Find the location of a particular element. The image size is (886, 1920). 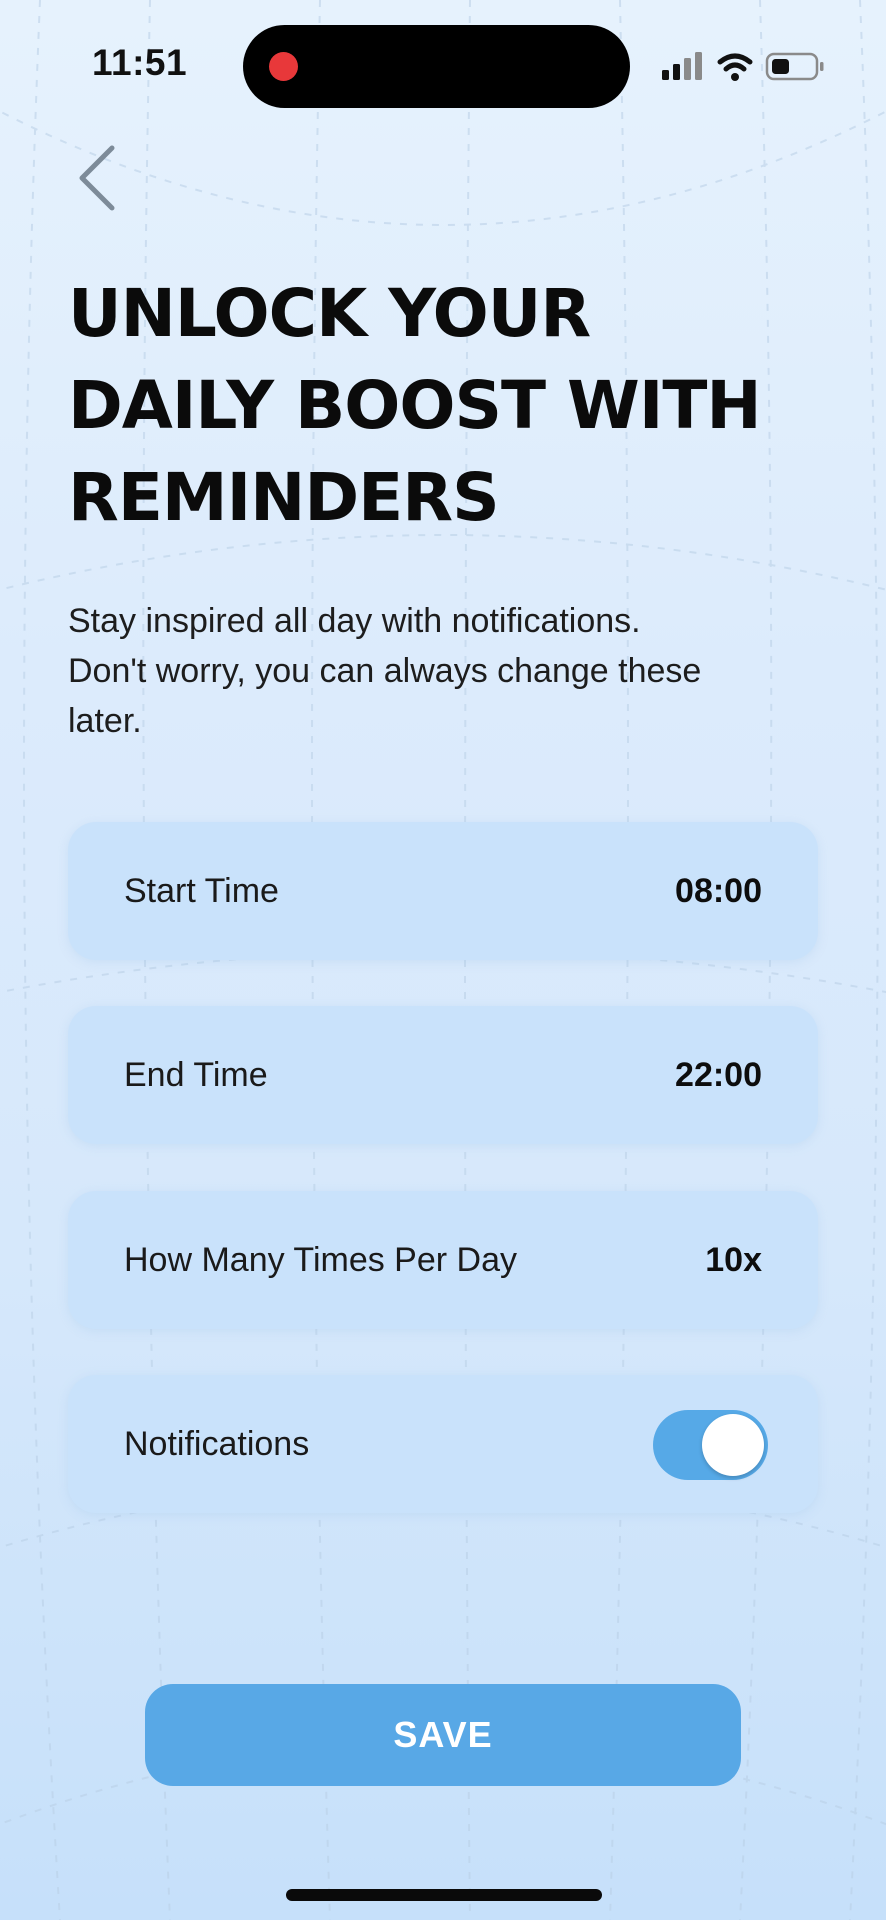

notifications-label: Notifications is located at coordinates (217, 1443).